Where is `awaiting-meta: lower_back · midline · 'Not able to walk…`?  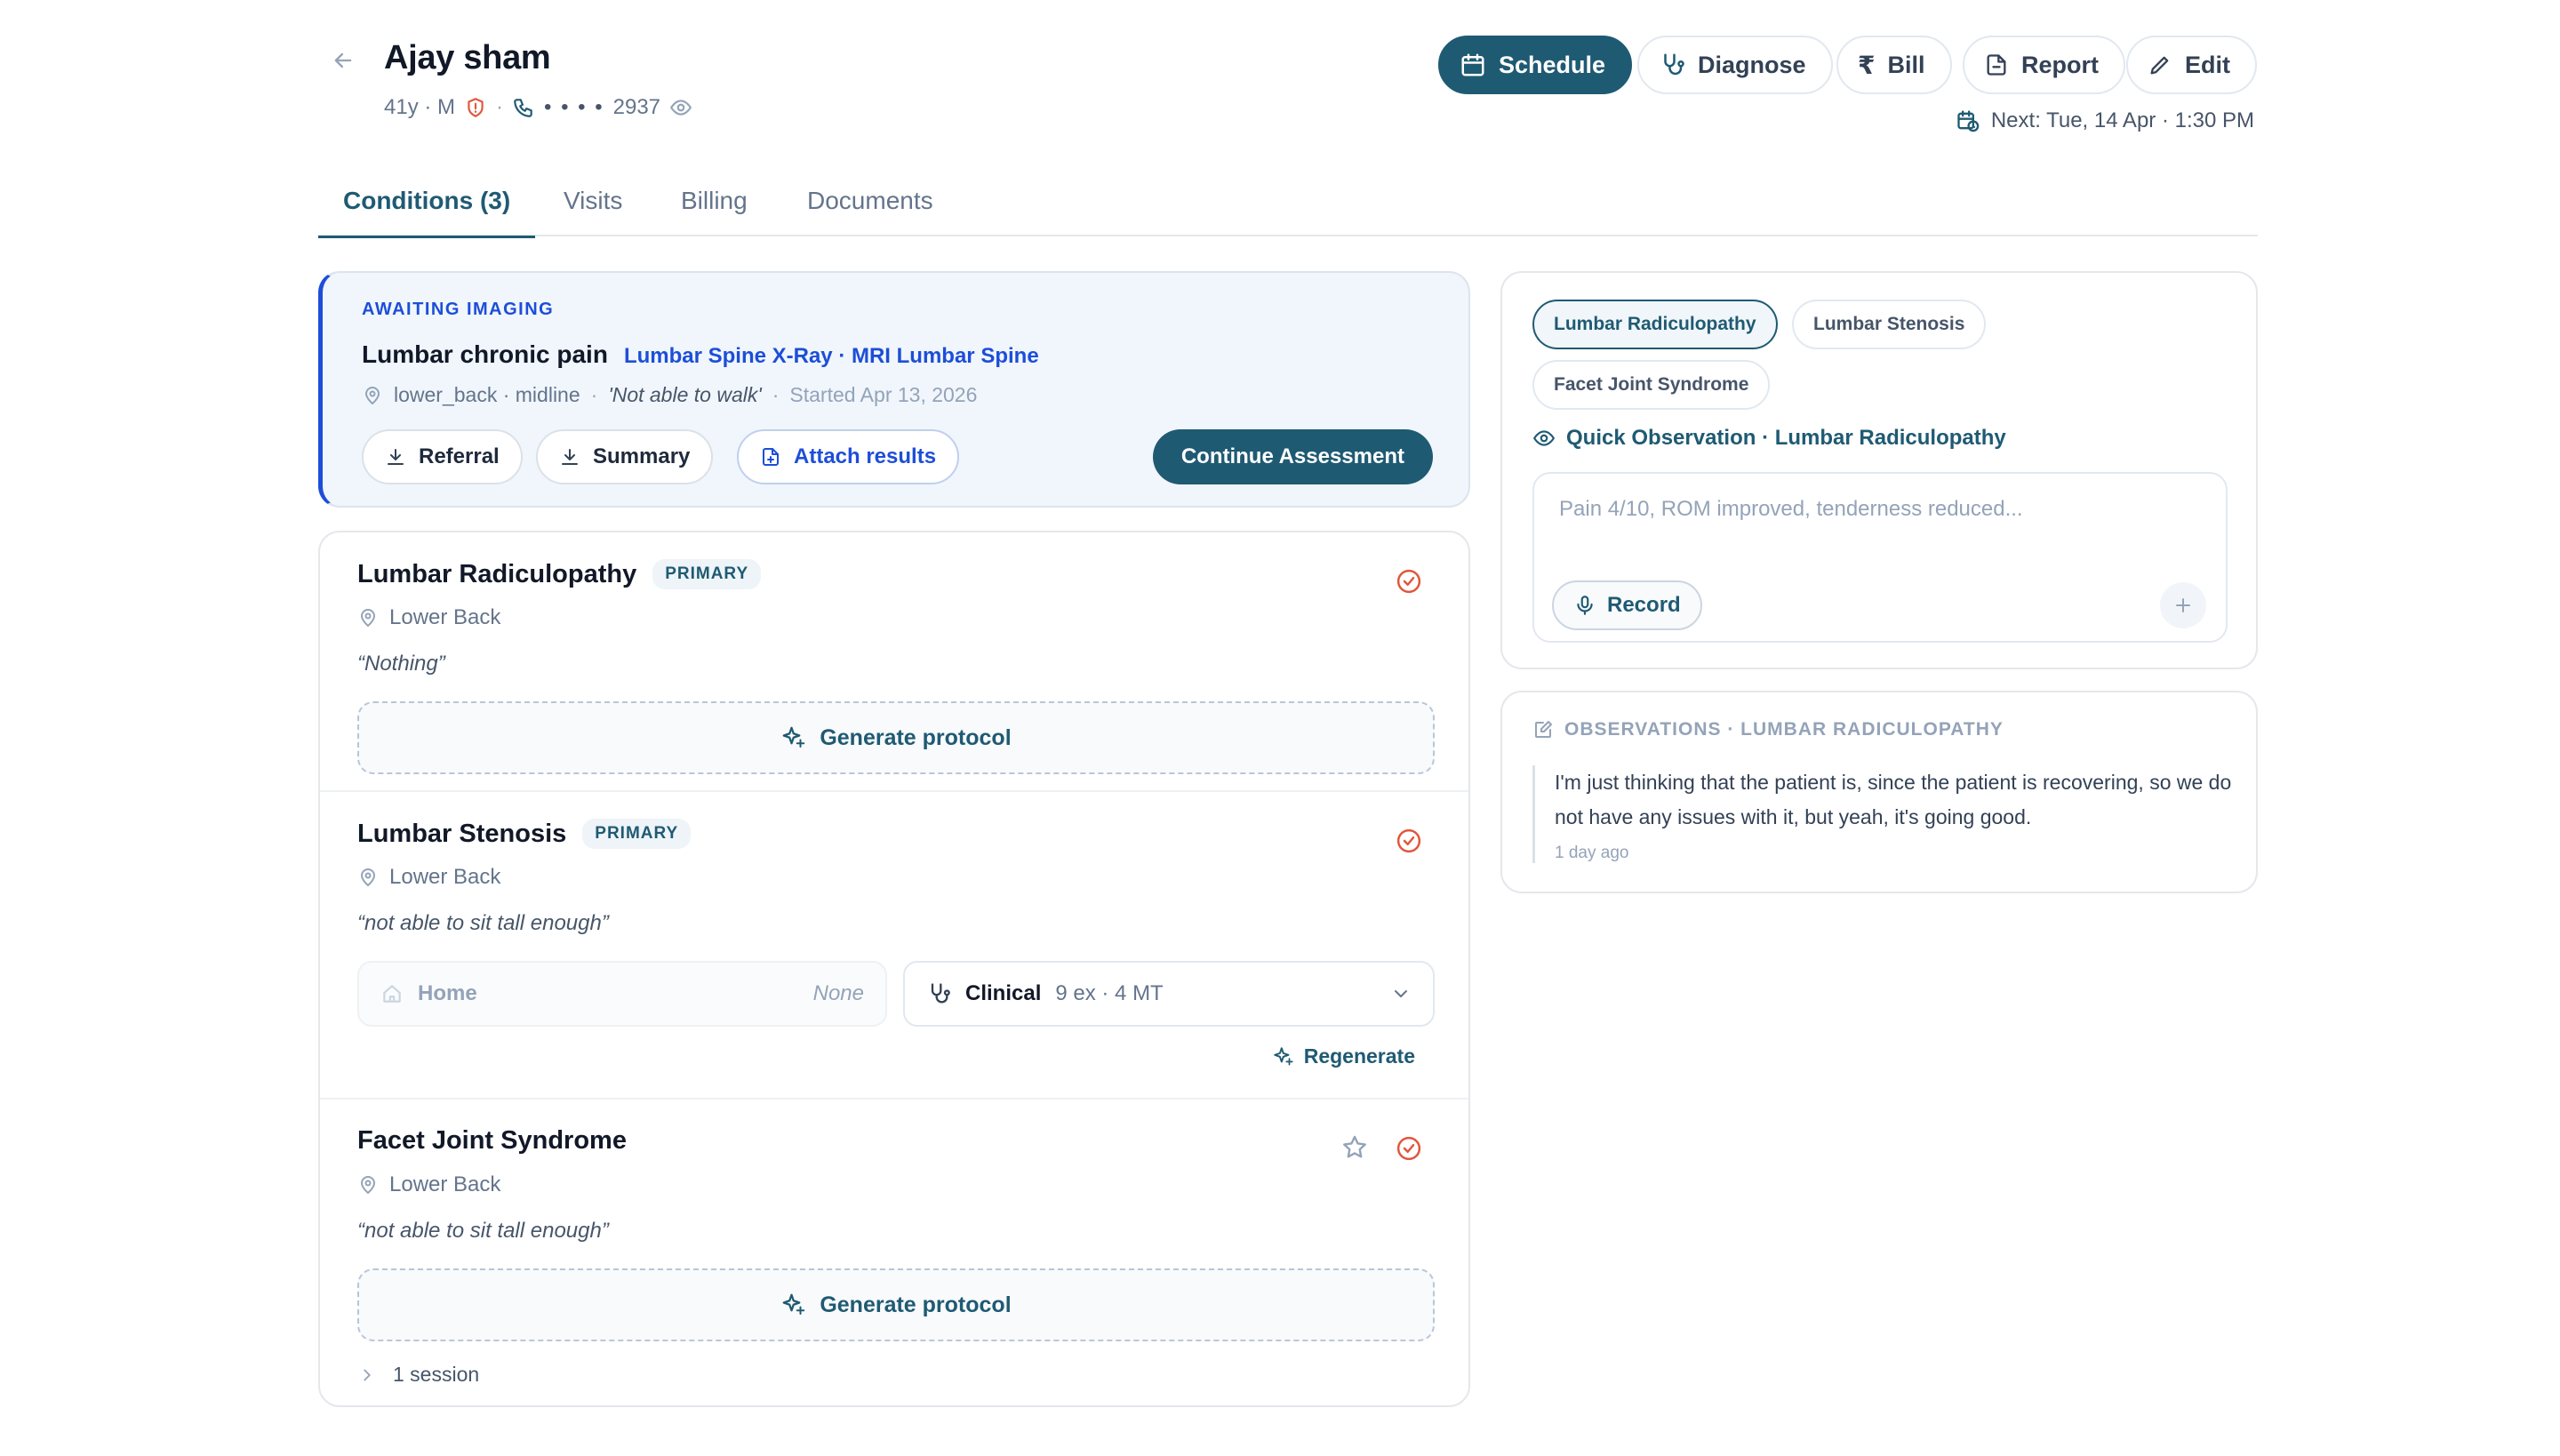
awaiting-meta: lower_back · midline · 'Not able to walk… is located at coordinates (669, 395).